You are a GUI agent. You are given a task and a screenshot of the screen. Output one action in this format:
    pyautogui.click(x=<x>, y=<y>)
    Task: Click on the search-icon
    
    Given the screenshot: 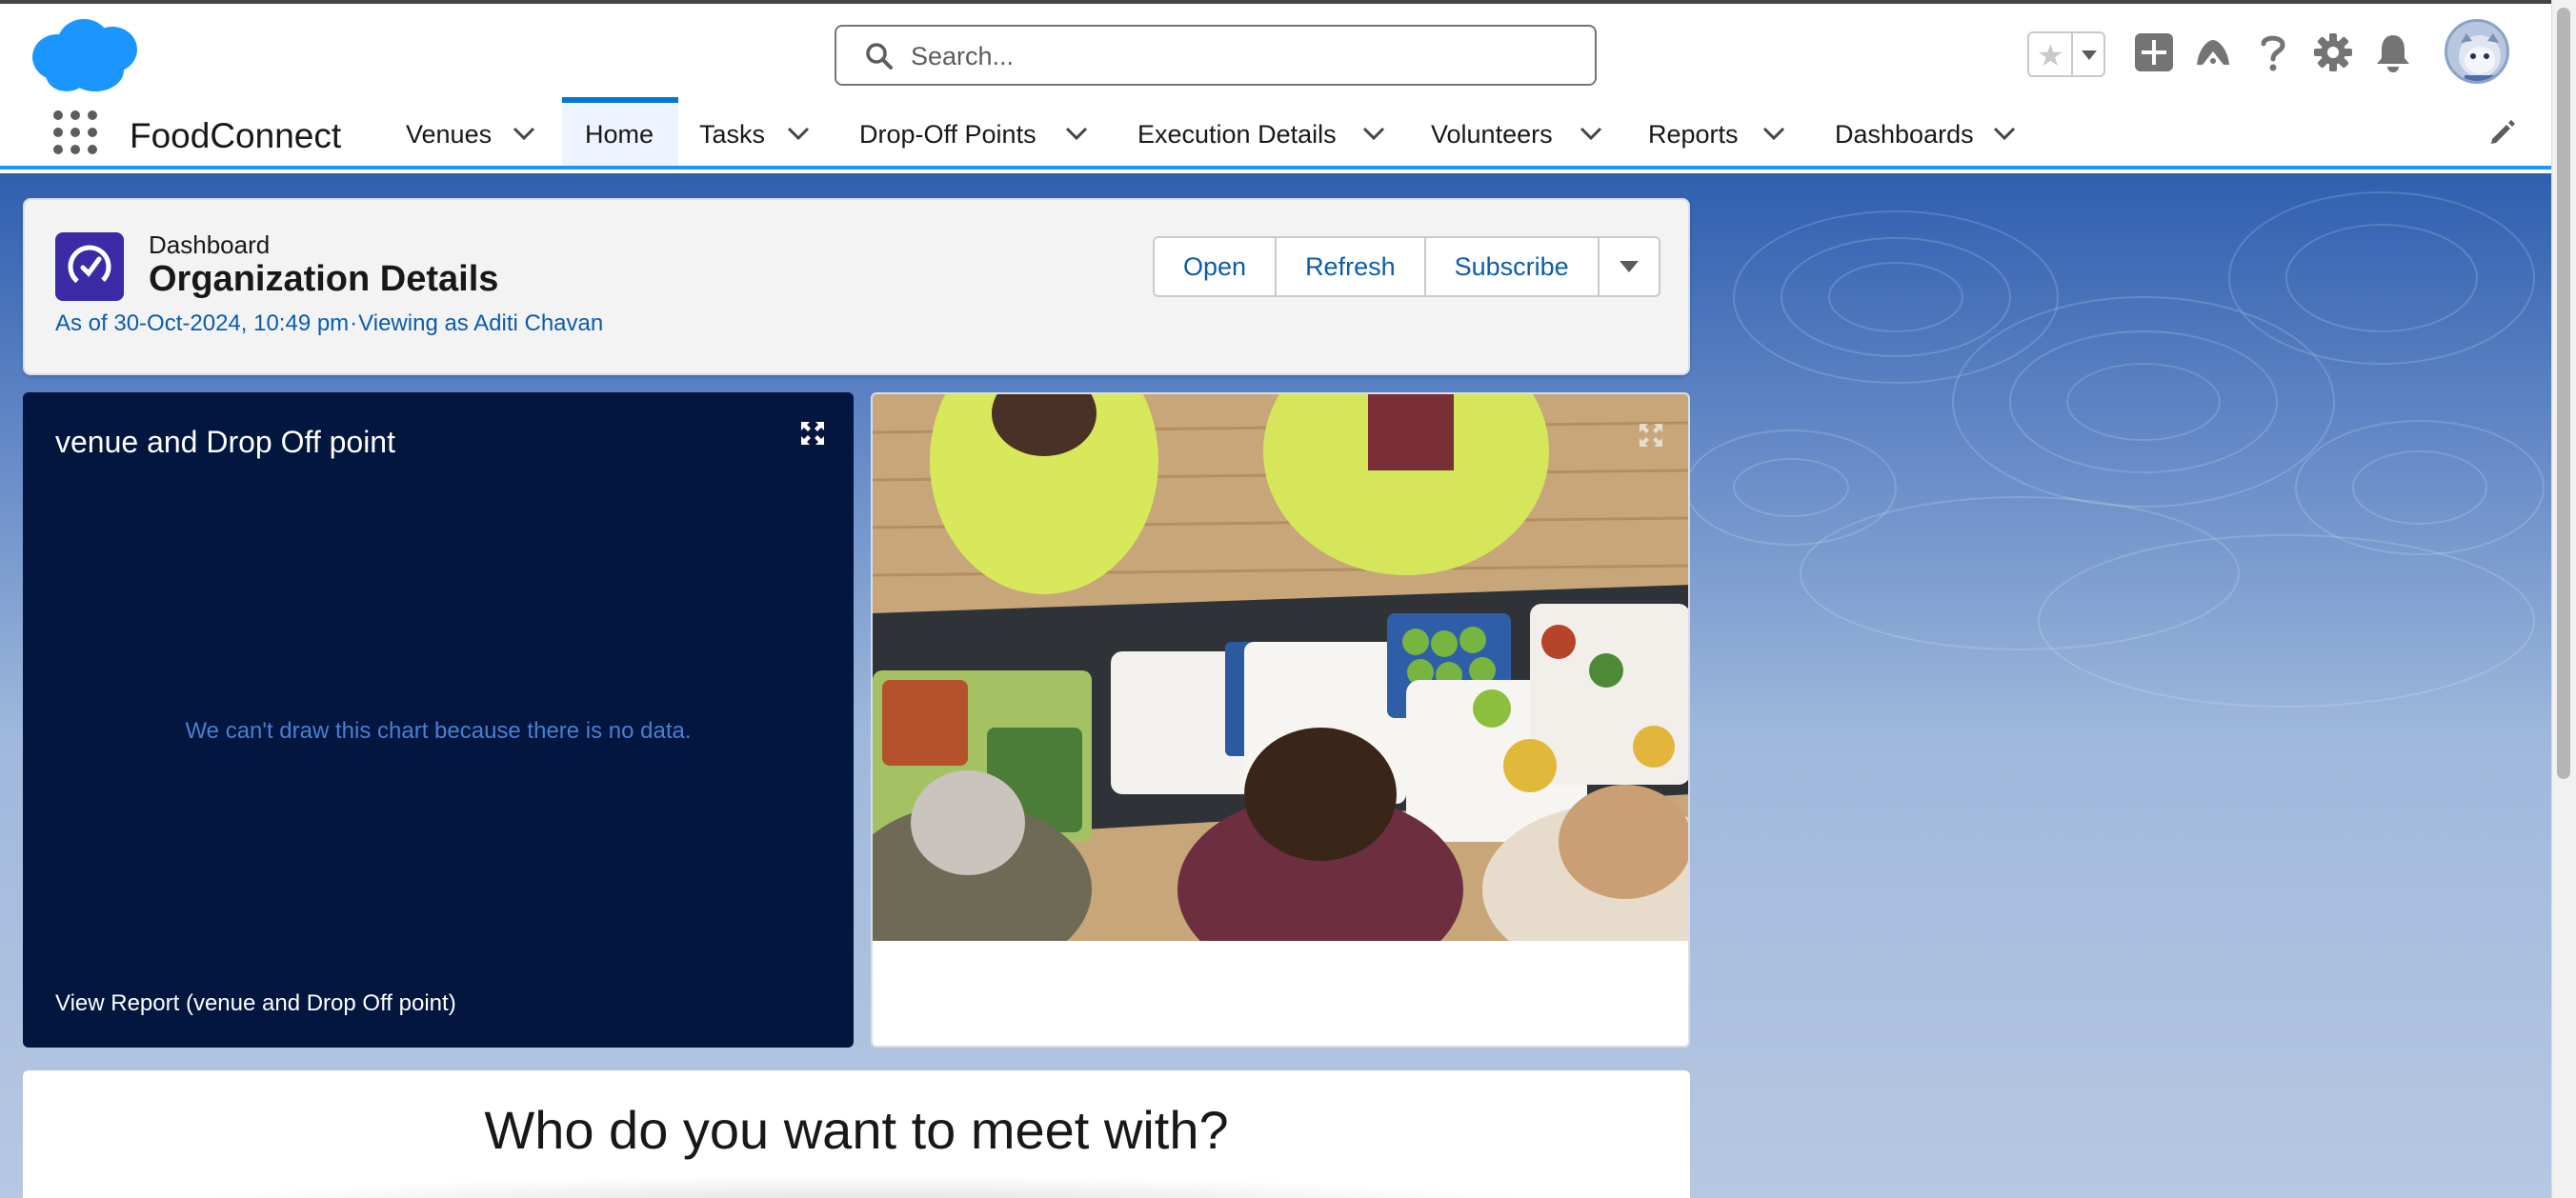 What is the action you would take?
    pyautogui.click(x=879, y=57)
    